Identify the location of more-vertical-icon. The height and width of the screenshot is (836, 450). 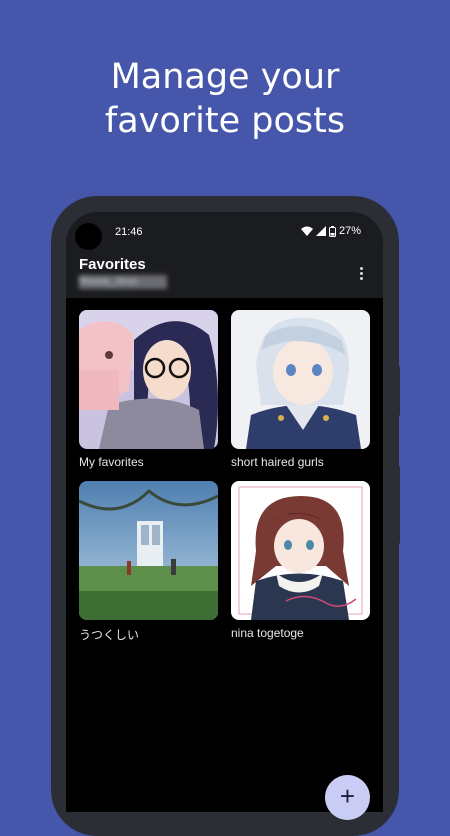
(361, 275).